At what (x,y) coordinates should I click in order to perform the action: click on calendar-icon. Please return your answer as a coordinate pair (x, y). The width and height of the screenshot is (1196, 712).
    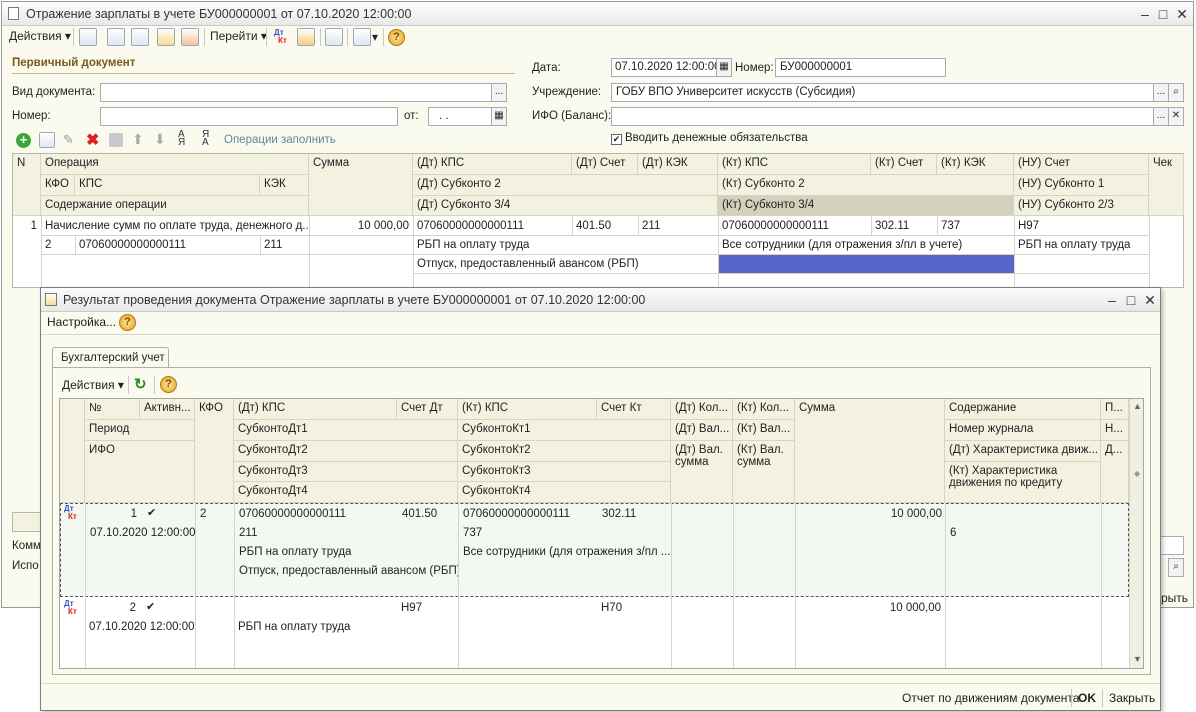
    Looking at the image, I should click on (306, 37).